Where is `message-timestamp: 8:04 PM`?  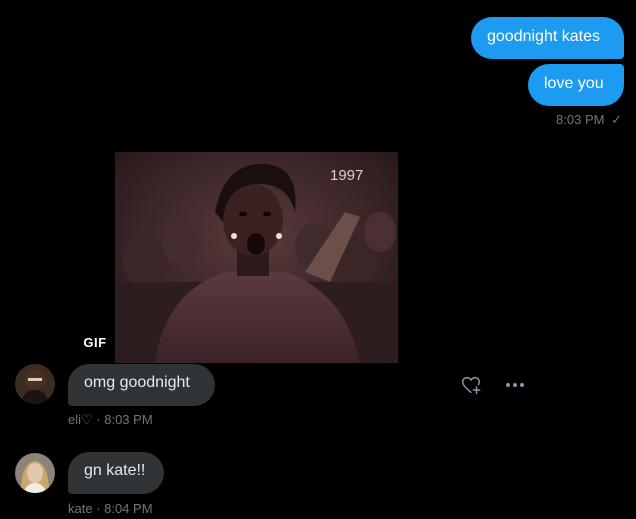
message-timestamp: 8:04 PM is located at coordinates (128, 508).